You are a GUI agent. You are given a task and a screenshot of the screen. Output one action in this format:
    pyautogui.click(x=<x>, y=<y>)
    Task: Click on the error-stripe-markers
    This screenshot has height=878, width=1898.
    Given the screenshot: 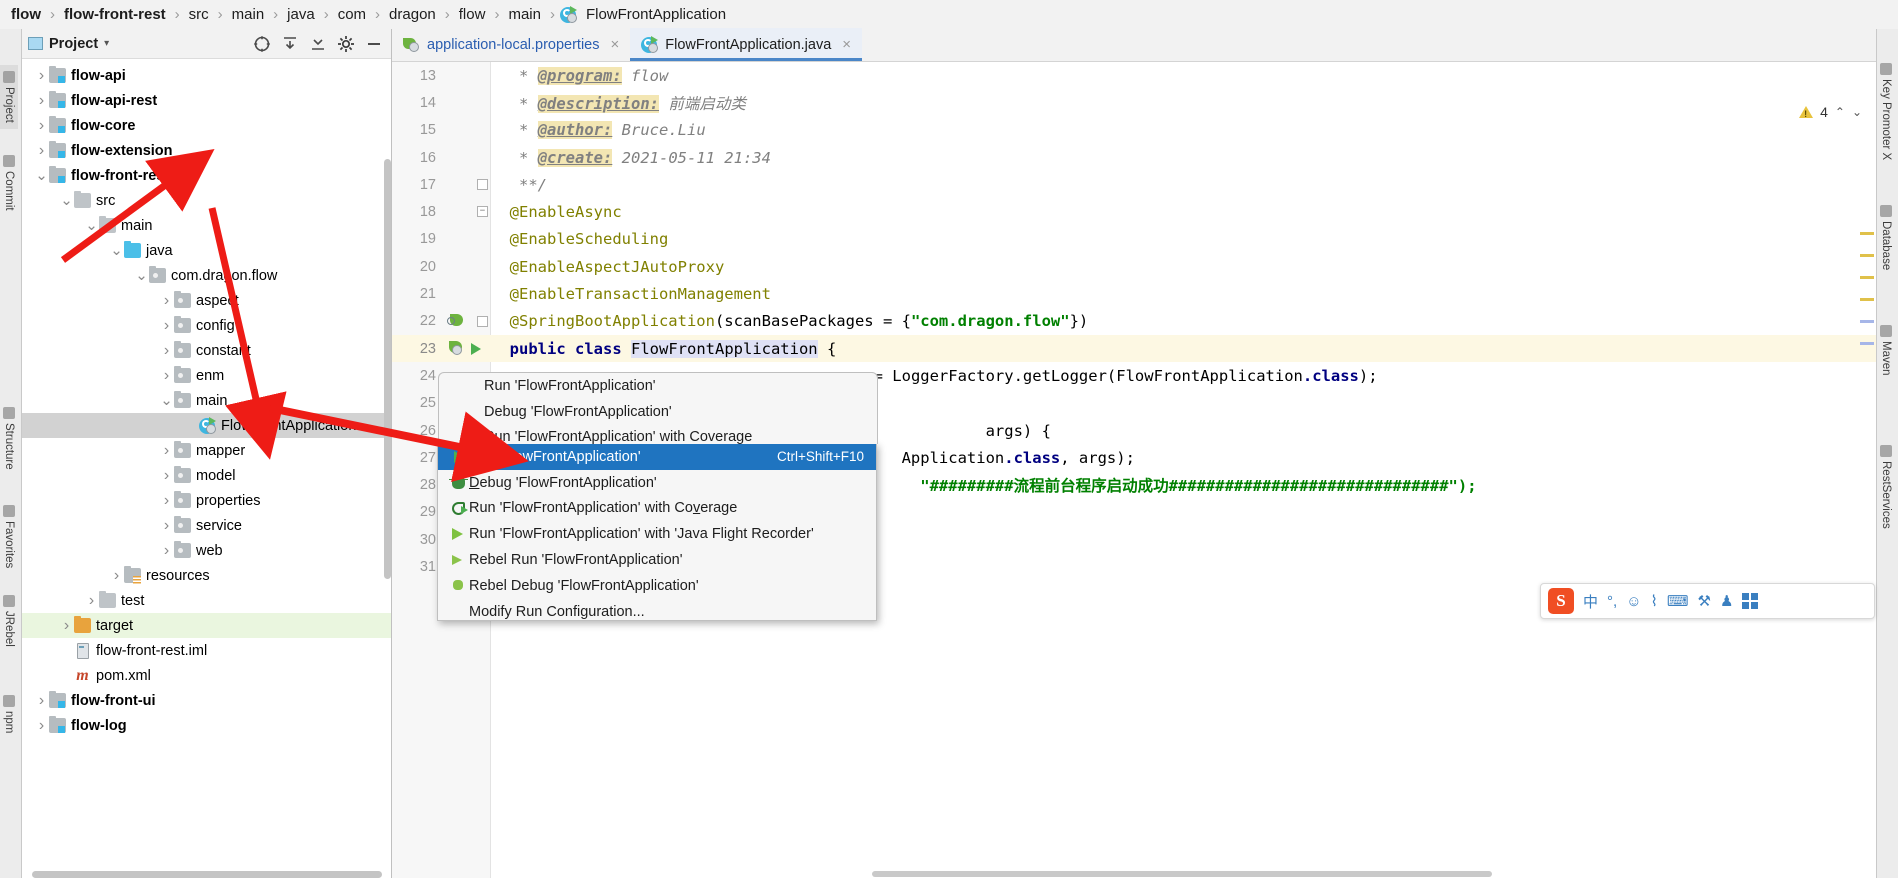 What is the action you would take?
    pyautogui.click(x=1867, y=298)
    